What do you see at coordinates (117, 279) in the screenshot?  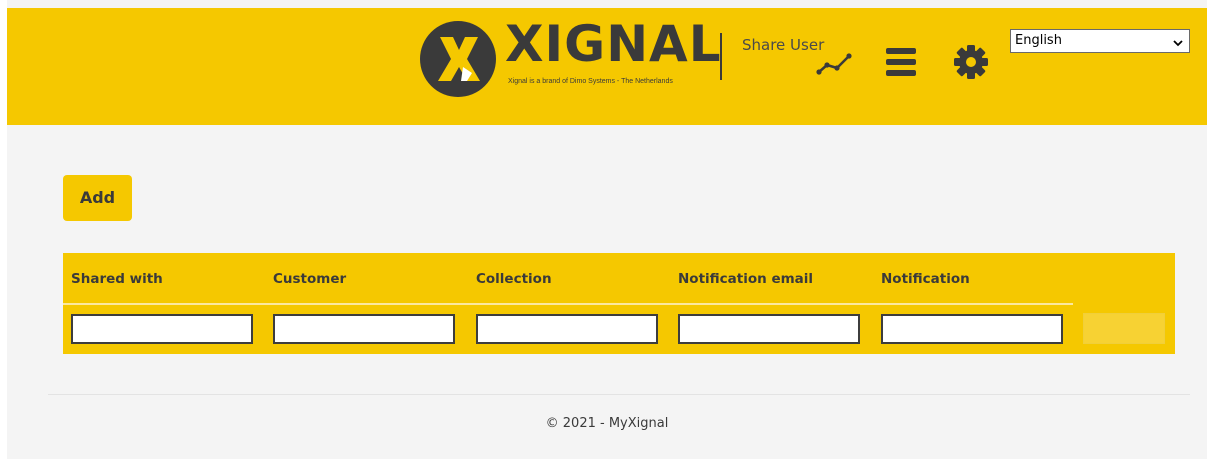 I see `column-header-shared-with: Shared with` at bounding box center [117, 279].